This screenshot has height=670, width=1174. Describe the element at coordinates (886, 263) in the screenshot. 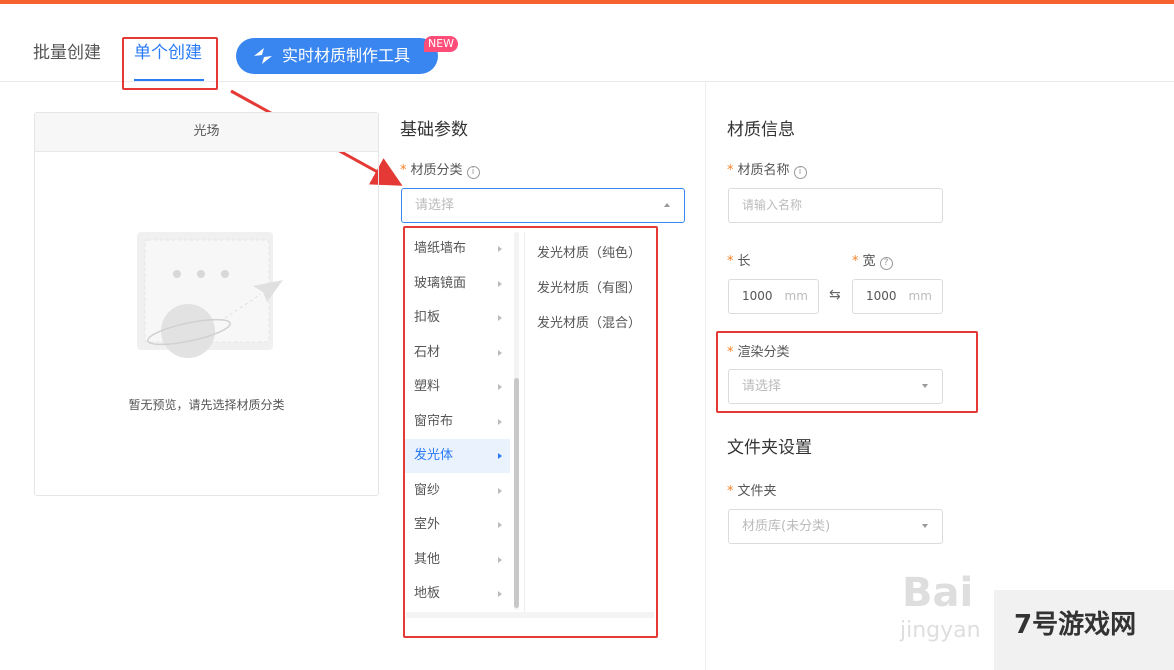

I see `help-icon: ?` at that location.